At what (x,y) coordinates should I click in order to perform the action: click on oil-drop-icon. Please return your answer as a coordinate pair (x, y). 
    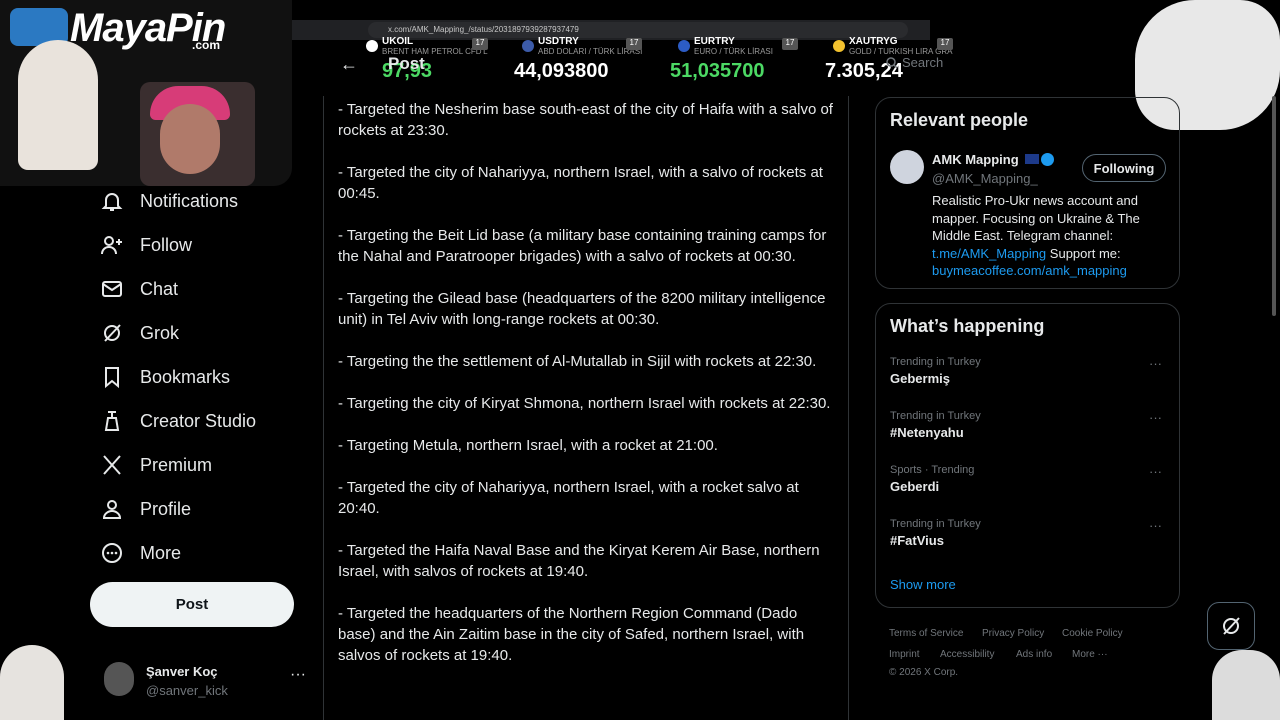
    Looking at the image, I should click on (372, 46).